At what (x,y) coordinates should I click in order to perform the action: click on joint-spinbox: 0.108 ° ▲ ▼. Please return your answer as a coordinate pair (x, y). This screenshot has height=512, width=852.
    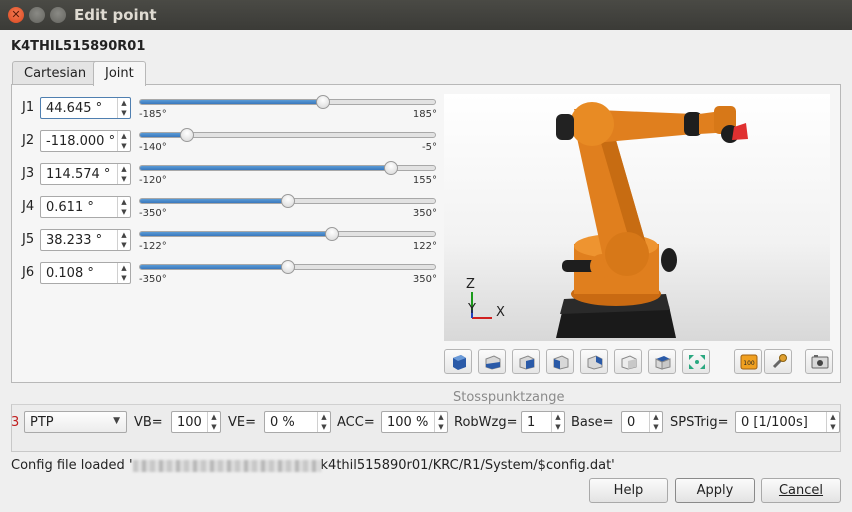
    Looking at the image, I should click on (85, 273).